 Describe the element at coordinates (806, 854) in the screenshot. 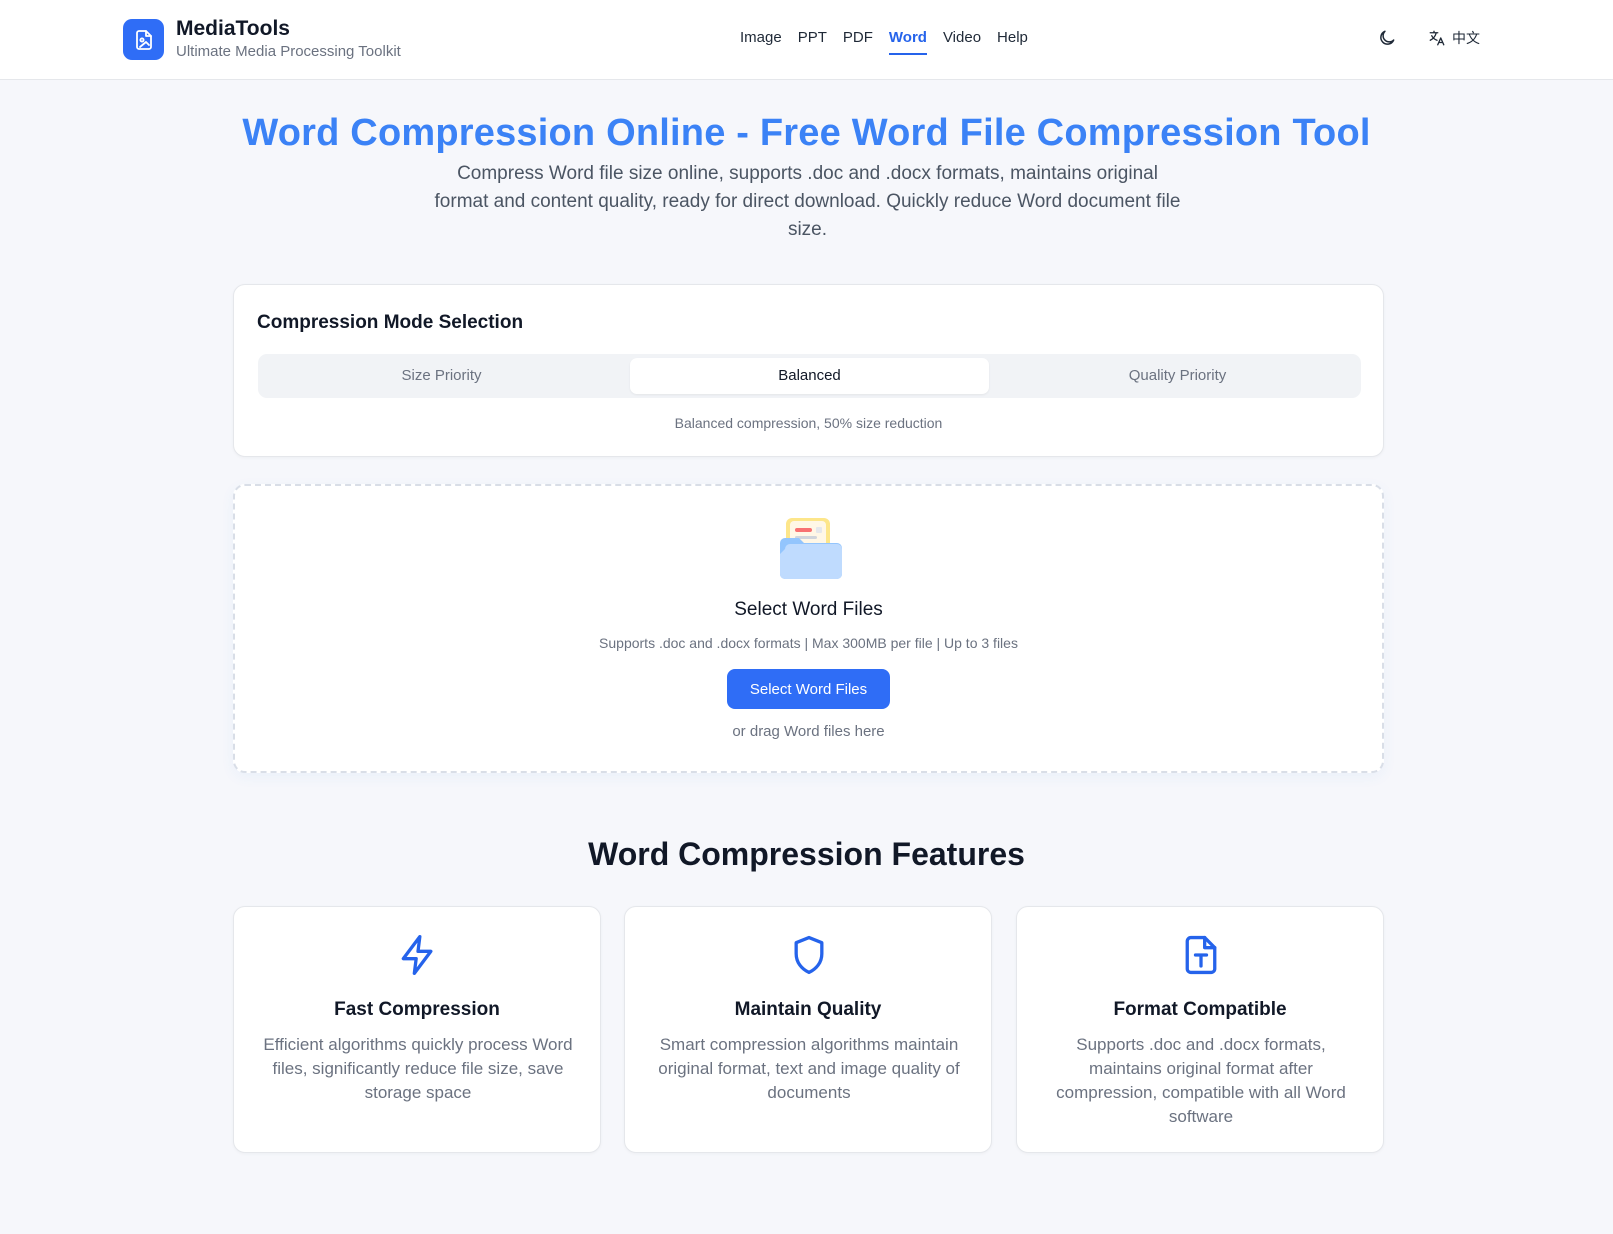

I see `features-title: Word Compression Features` at that location.